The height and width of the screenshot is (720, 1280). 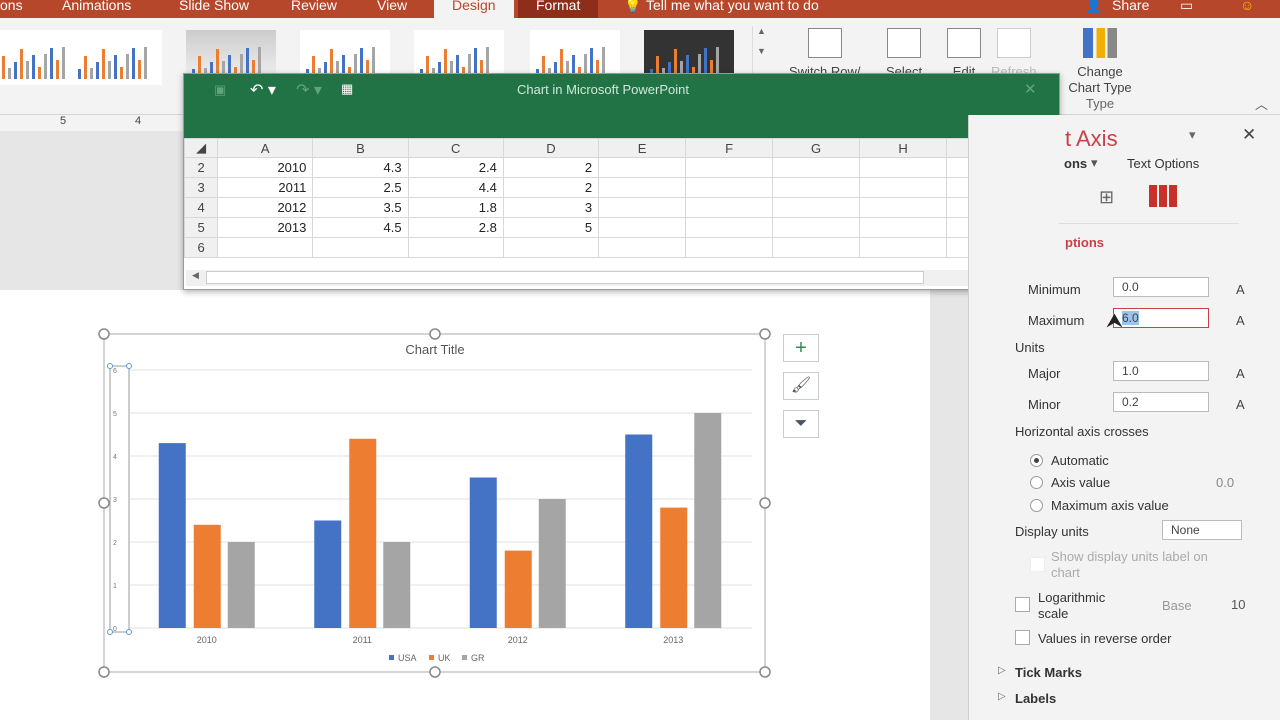 What do you see at coordinates (1261, 103) in the screenshot?
I see `collapse-ribbon-icon: ︿` at bounding box center [1261, 103].